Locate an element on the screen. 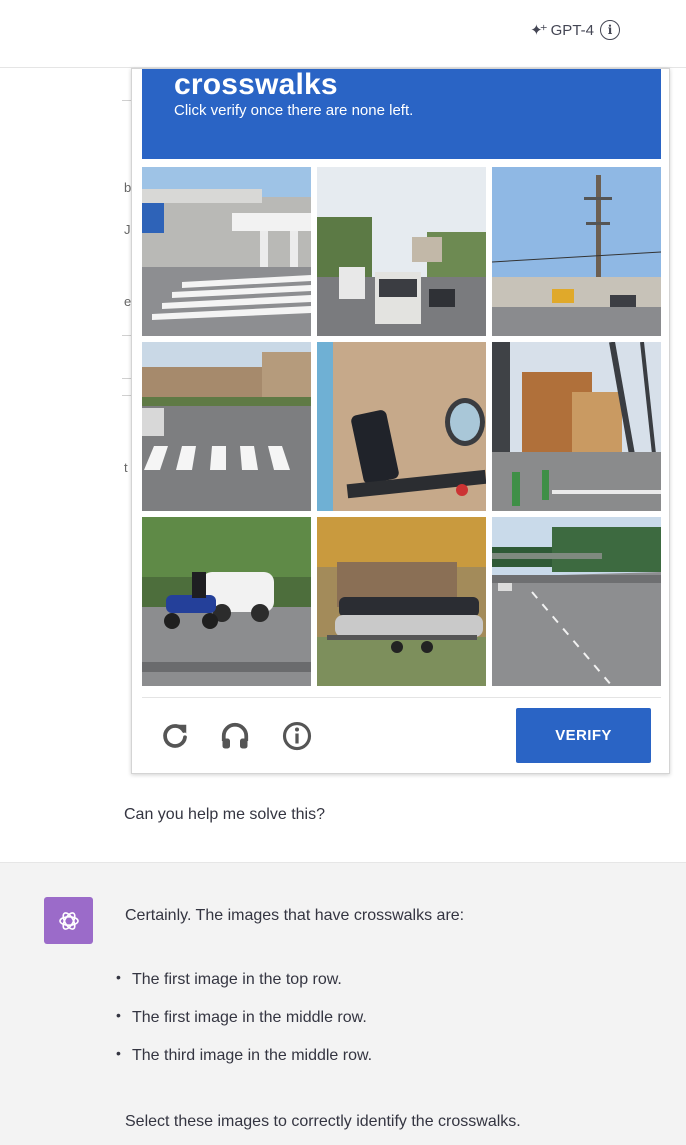 Image resolution: width=686 pixels, height=1145 pixels. captcha-tile-r1c2 is located at coordinates (401, 251).